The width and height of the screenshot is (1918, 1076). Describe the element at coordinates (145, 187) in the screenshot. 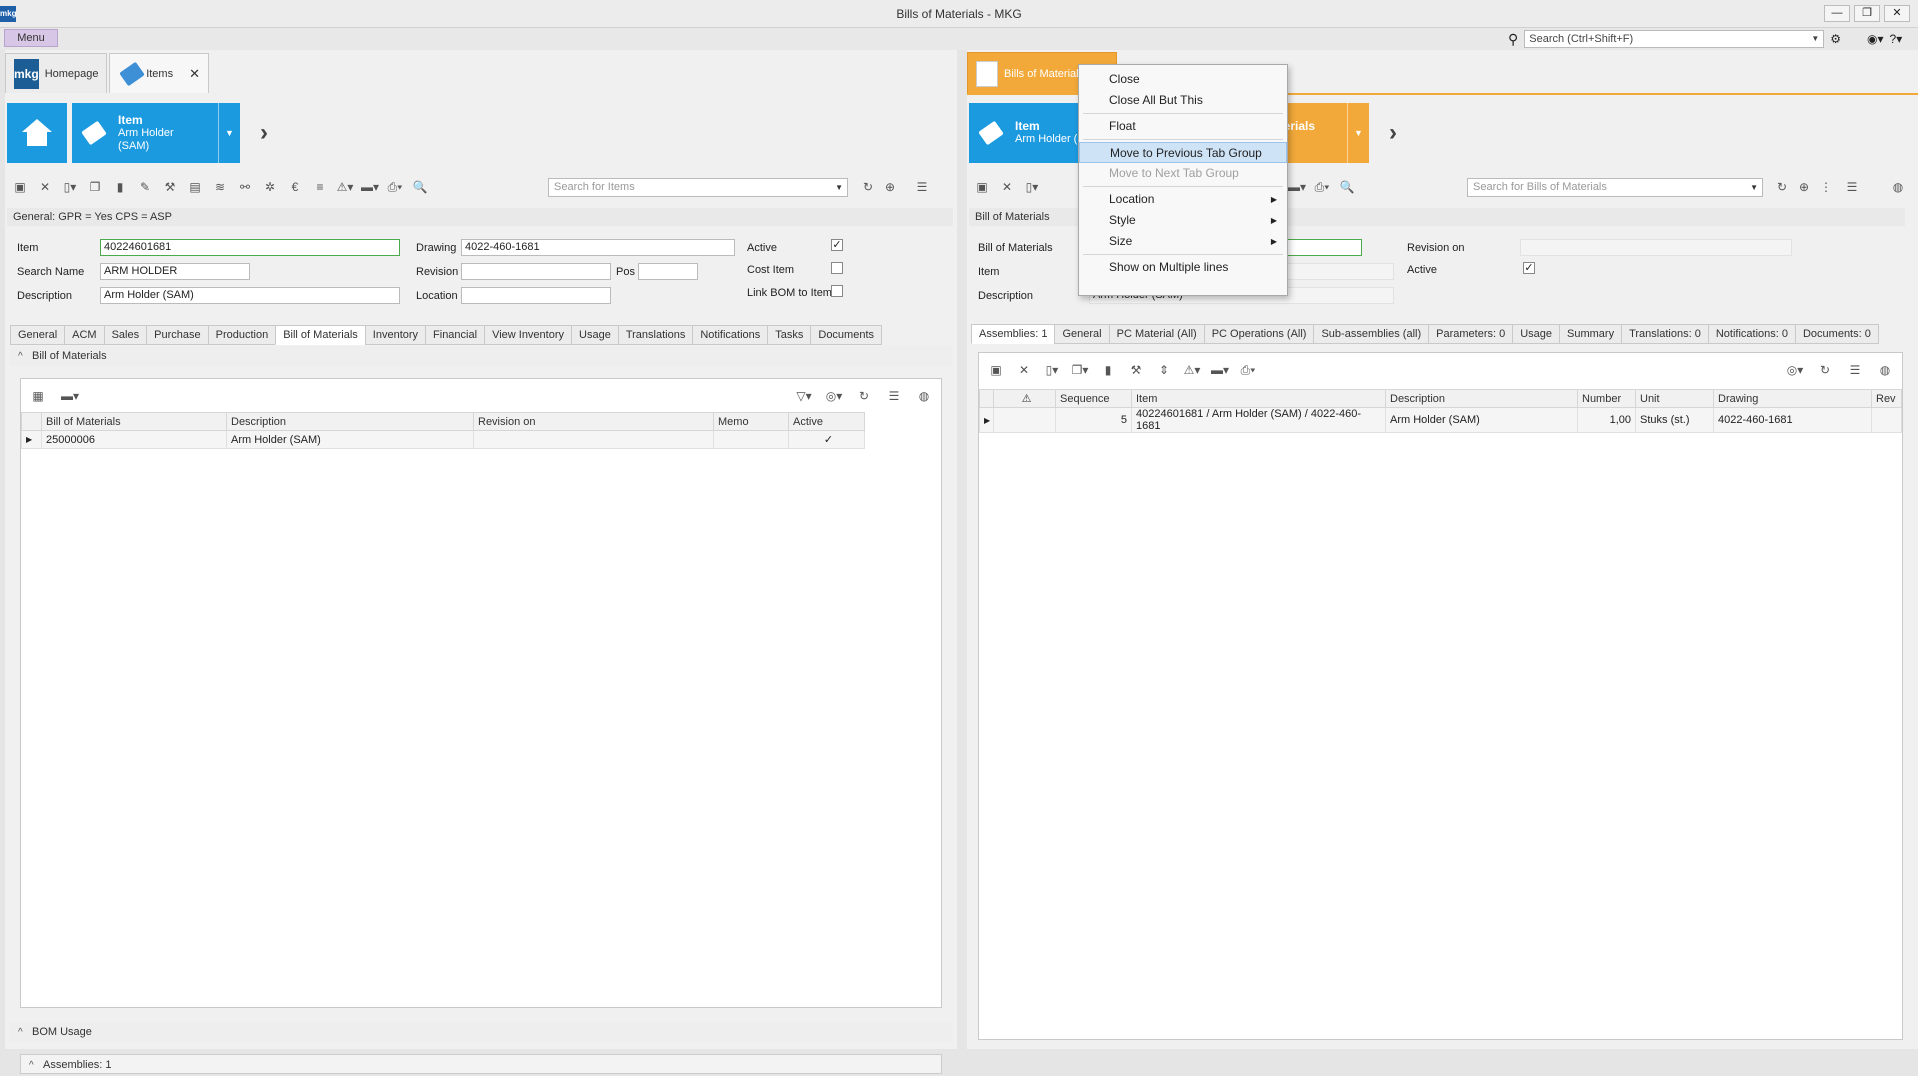

I see `edit-icon: ✎` at that location.